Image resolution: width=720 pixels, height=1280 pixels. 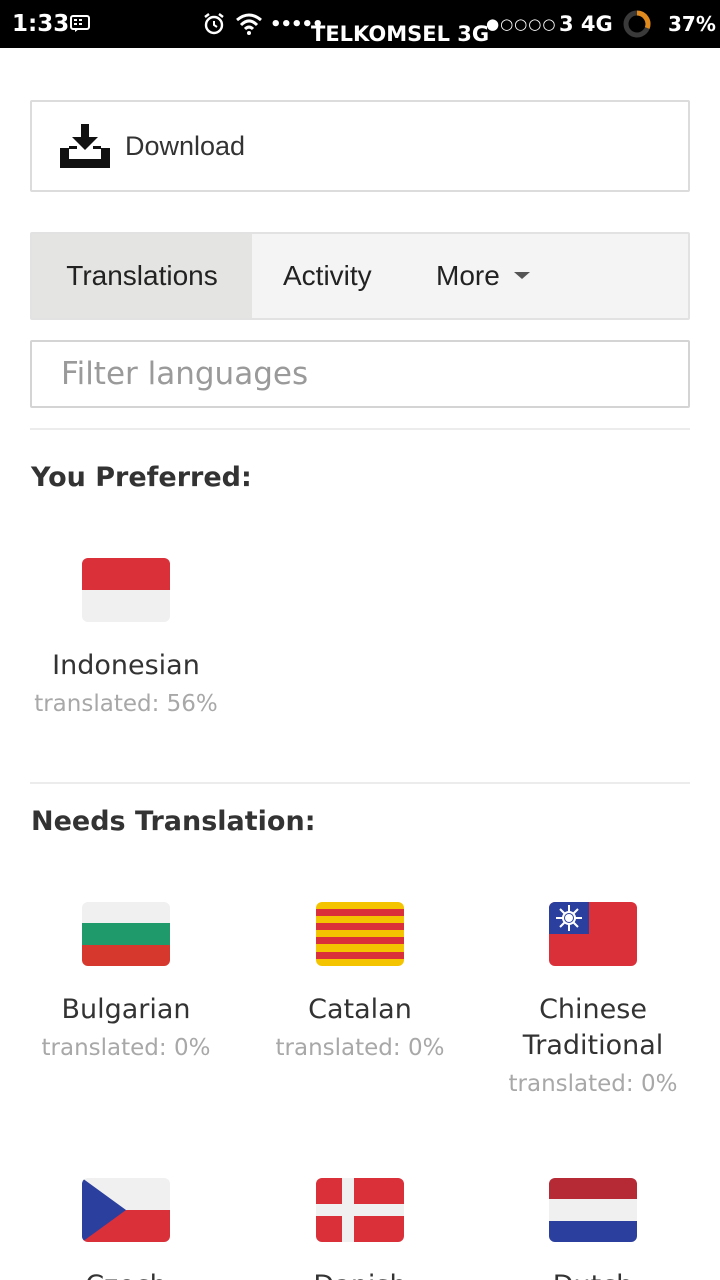 I want to click on language-name: Dutch, so click(x=593, y=1274).